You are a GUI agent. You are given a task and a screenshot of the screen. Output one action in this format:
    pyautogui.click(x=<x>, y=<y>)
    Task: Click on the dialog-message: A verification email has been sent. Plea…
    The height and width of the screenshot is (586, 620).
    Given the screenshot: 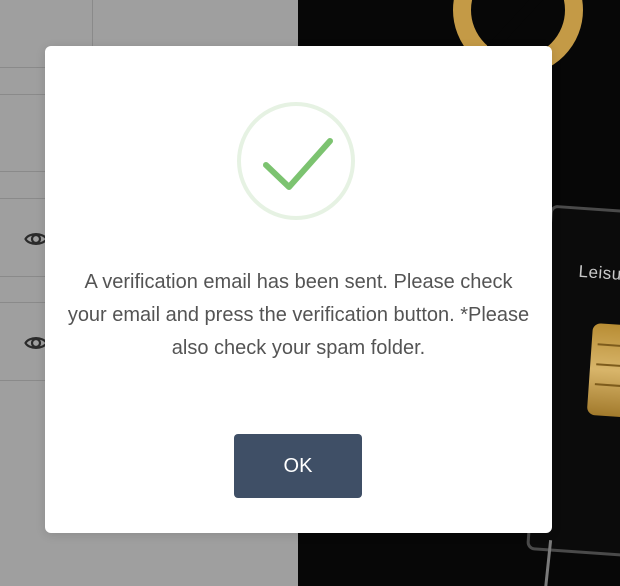 What is the action you would take?
    pyautogui.click(x=298, y=315)
    